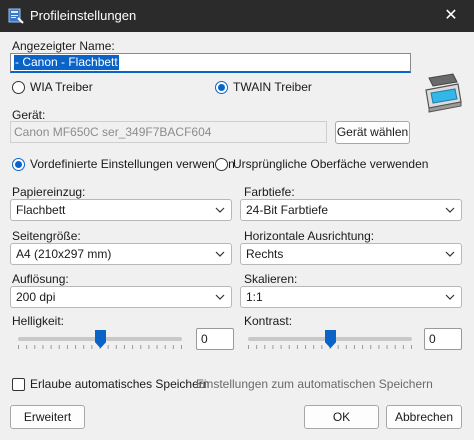 This screenshot has height=440, width=474. I want to click on close-icon: ✕, so click(451, 15).